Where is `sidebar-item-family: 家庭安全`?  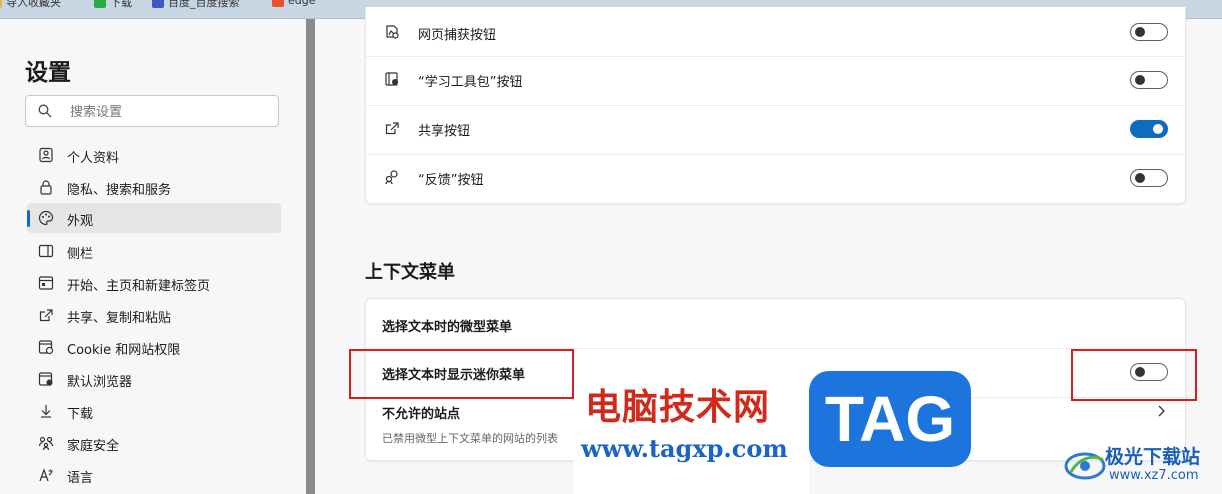 sidebar-item-family: 家庭安全 is located at coordinates (154, 443).